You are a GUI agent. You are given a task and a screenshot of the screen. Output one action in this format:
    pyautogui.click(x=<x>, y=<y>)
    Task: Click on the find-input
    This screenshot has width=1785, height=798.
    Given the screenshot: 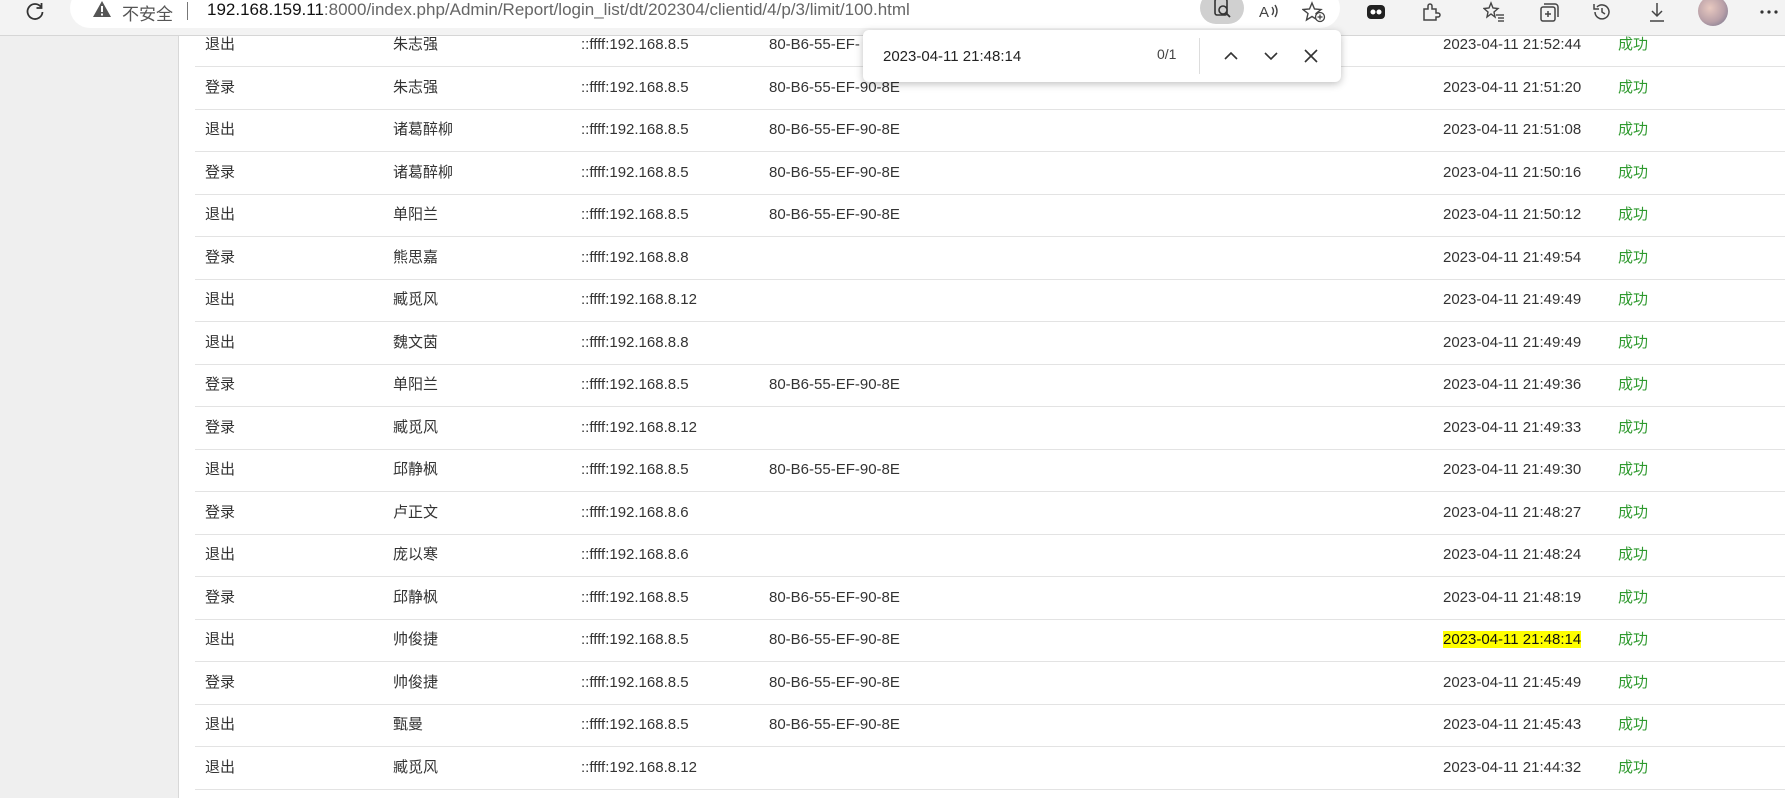 What is the action you would take?
    pyautogui.click(x=1003, y=56)
    